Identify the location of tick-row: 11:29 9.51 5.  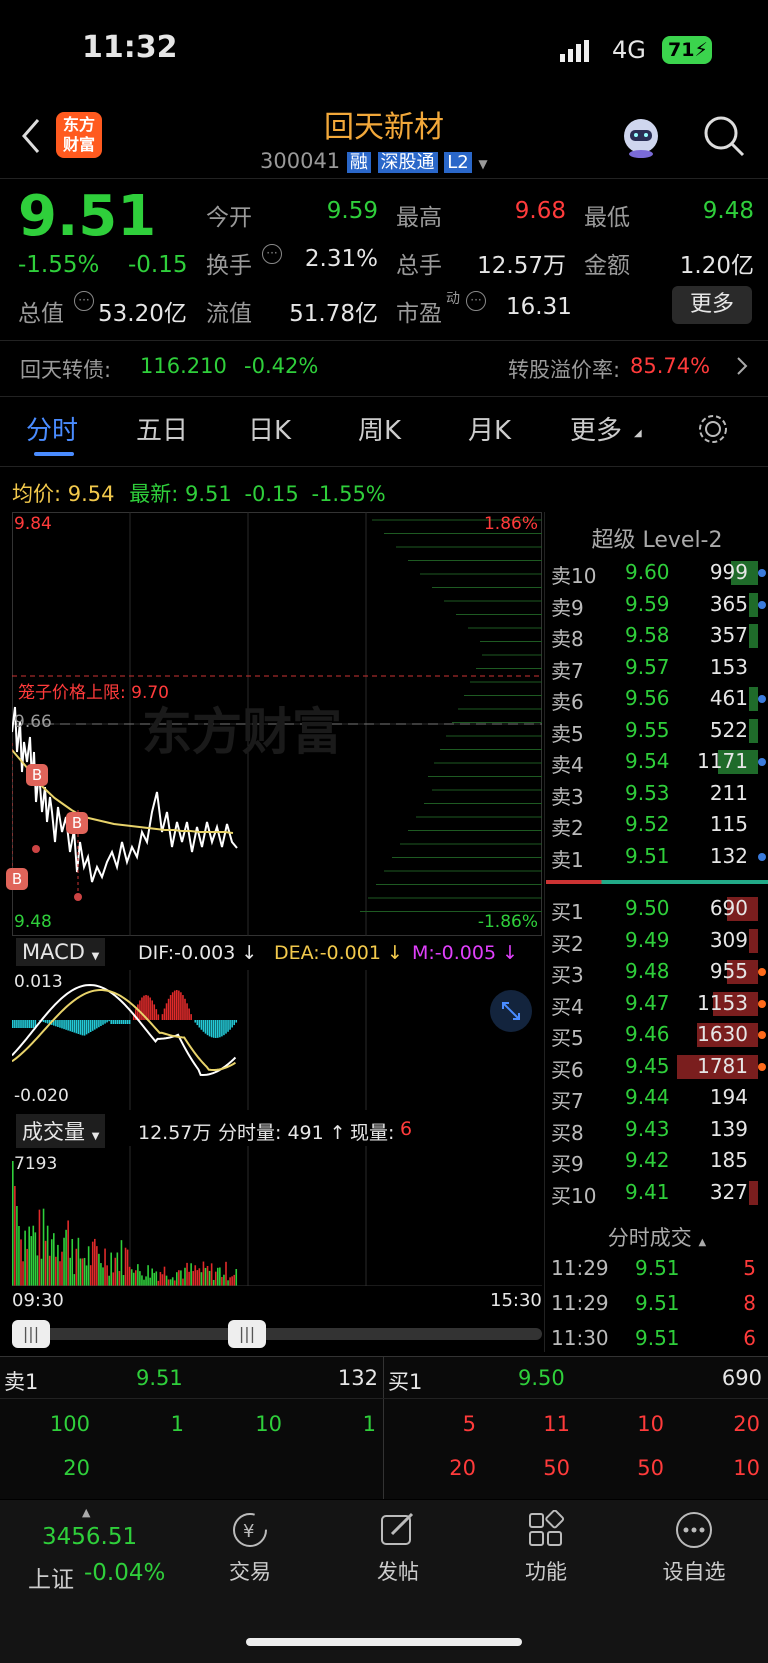
(384, 1269).